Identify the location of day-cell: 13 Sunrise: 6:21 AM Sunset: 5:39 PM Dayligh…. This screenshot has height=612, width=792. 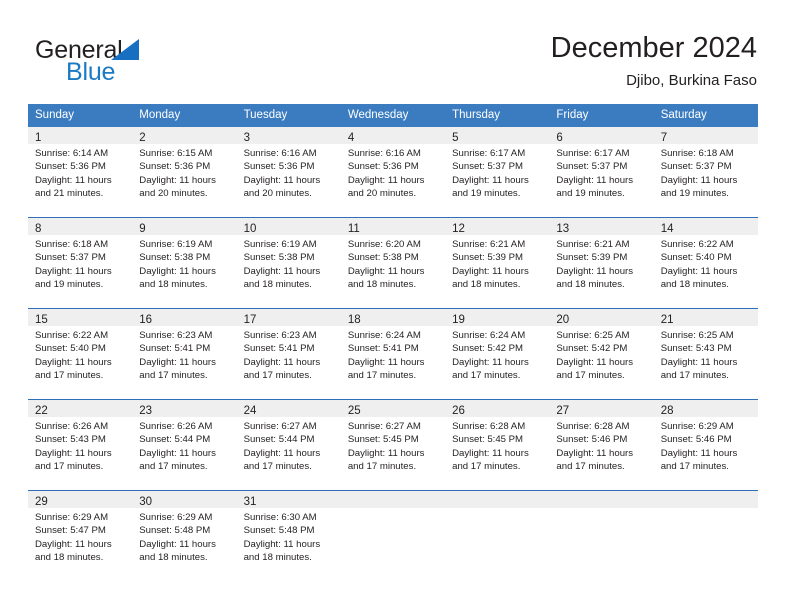
(601, 263).